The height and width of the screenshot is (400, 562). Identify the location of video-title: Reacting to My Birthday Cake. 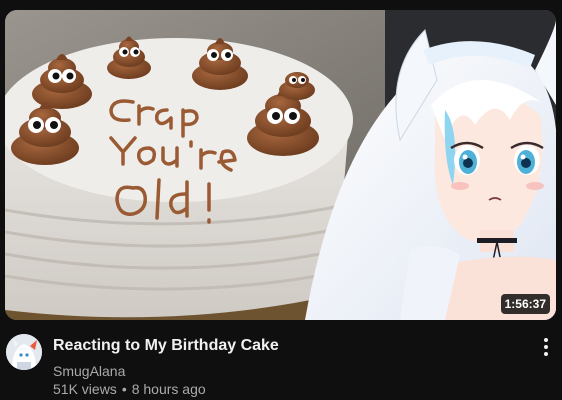
(166, 346).